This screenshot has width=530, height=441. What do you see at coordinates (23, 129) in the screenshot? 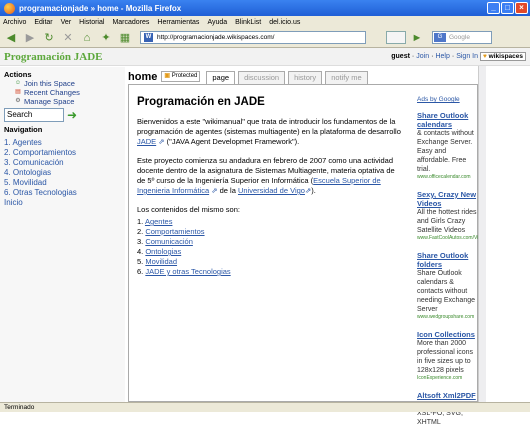
I see `navigation-heading: Navigation` at bounding box center [23, 129].